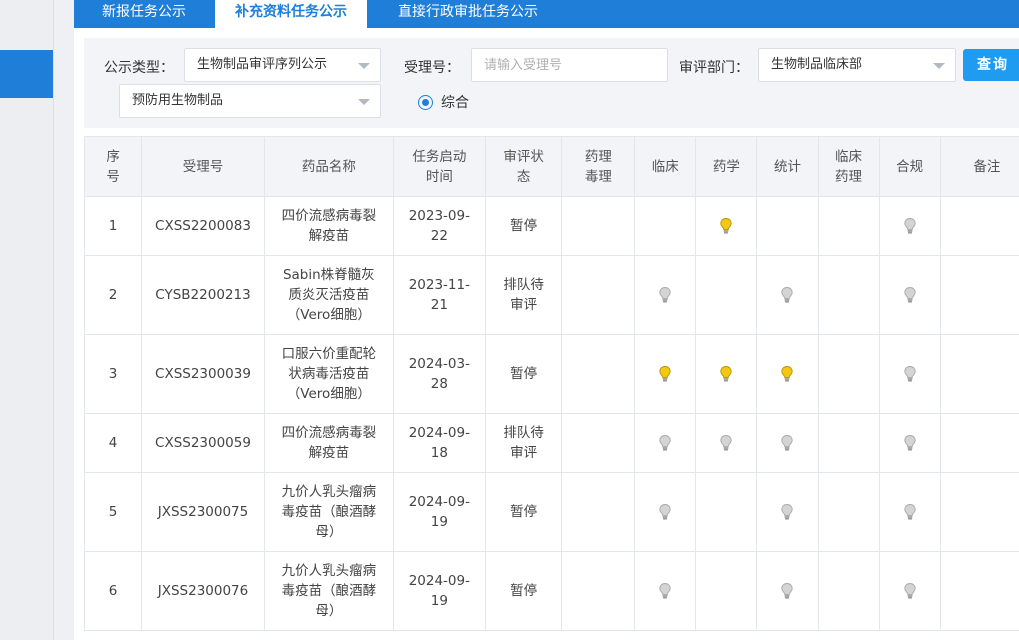 Image resolution: width=1019 pixels, height=640 pixels. What do you see at coordinates (524, 453) in the screenshot?
I see `status-line: 审评` at bounding box center [524, 453].